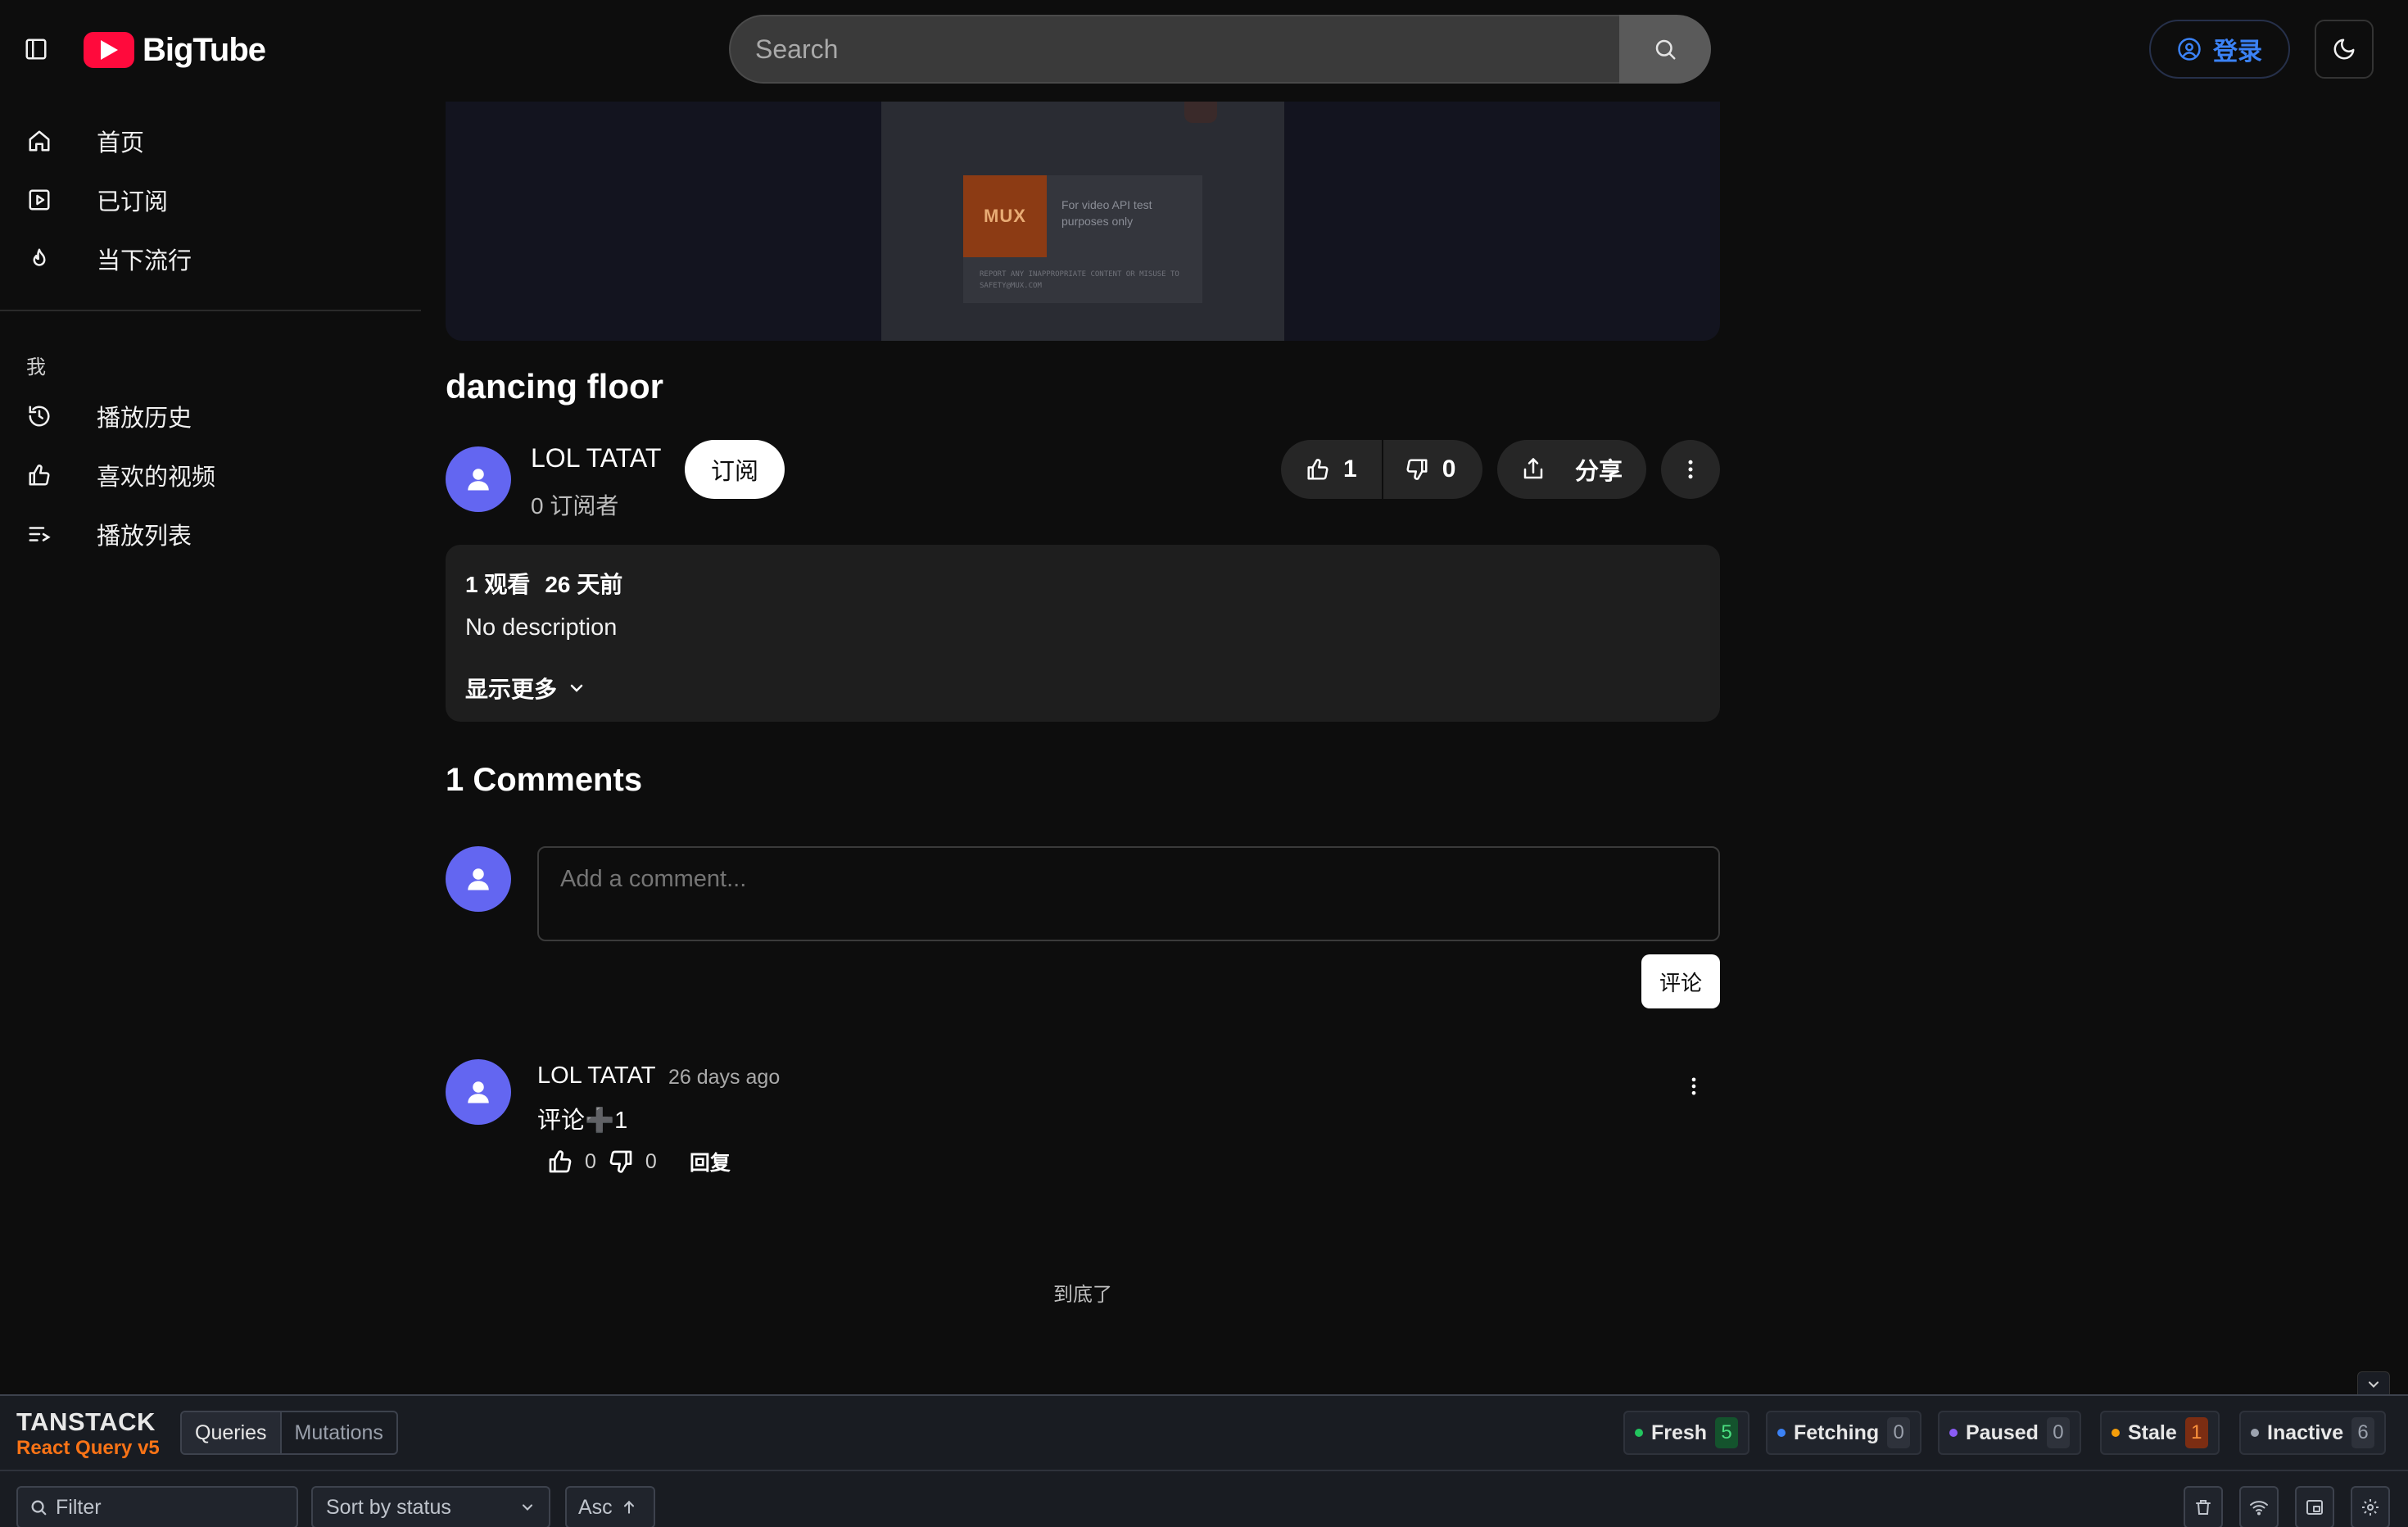 The height and width of the screenshot is (1527, 2408). I want to click on search-input: Search, so click(1175, 49).